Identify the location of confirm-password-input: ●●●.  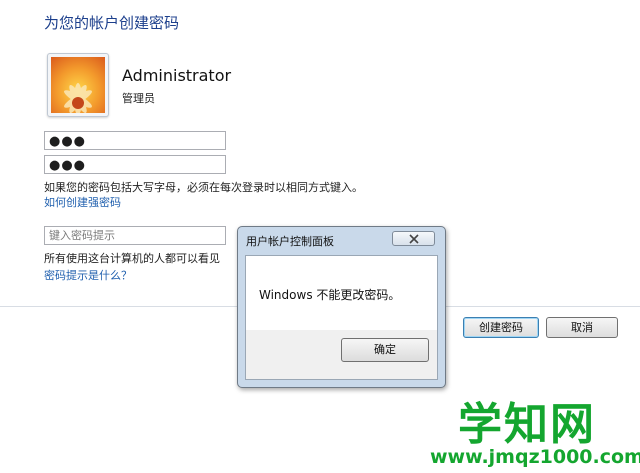
(135, 164).